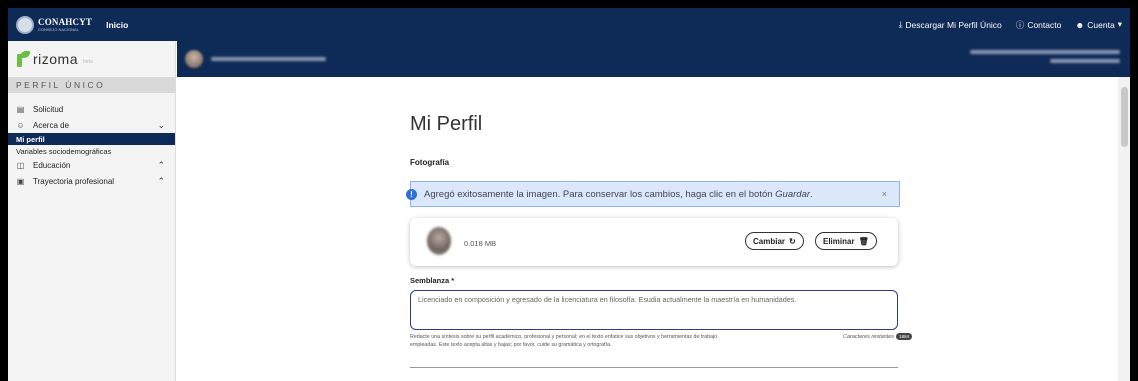  What do you see at coordinates (56, 59) in the screenshot?
I see `rizoma-wordmark: rizoma` at bounding box center [56, 59].